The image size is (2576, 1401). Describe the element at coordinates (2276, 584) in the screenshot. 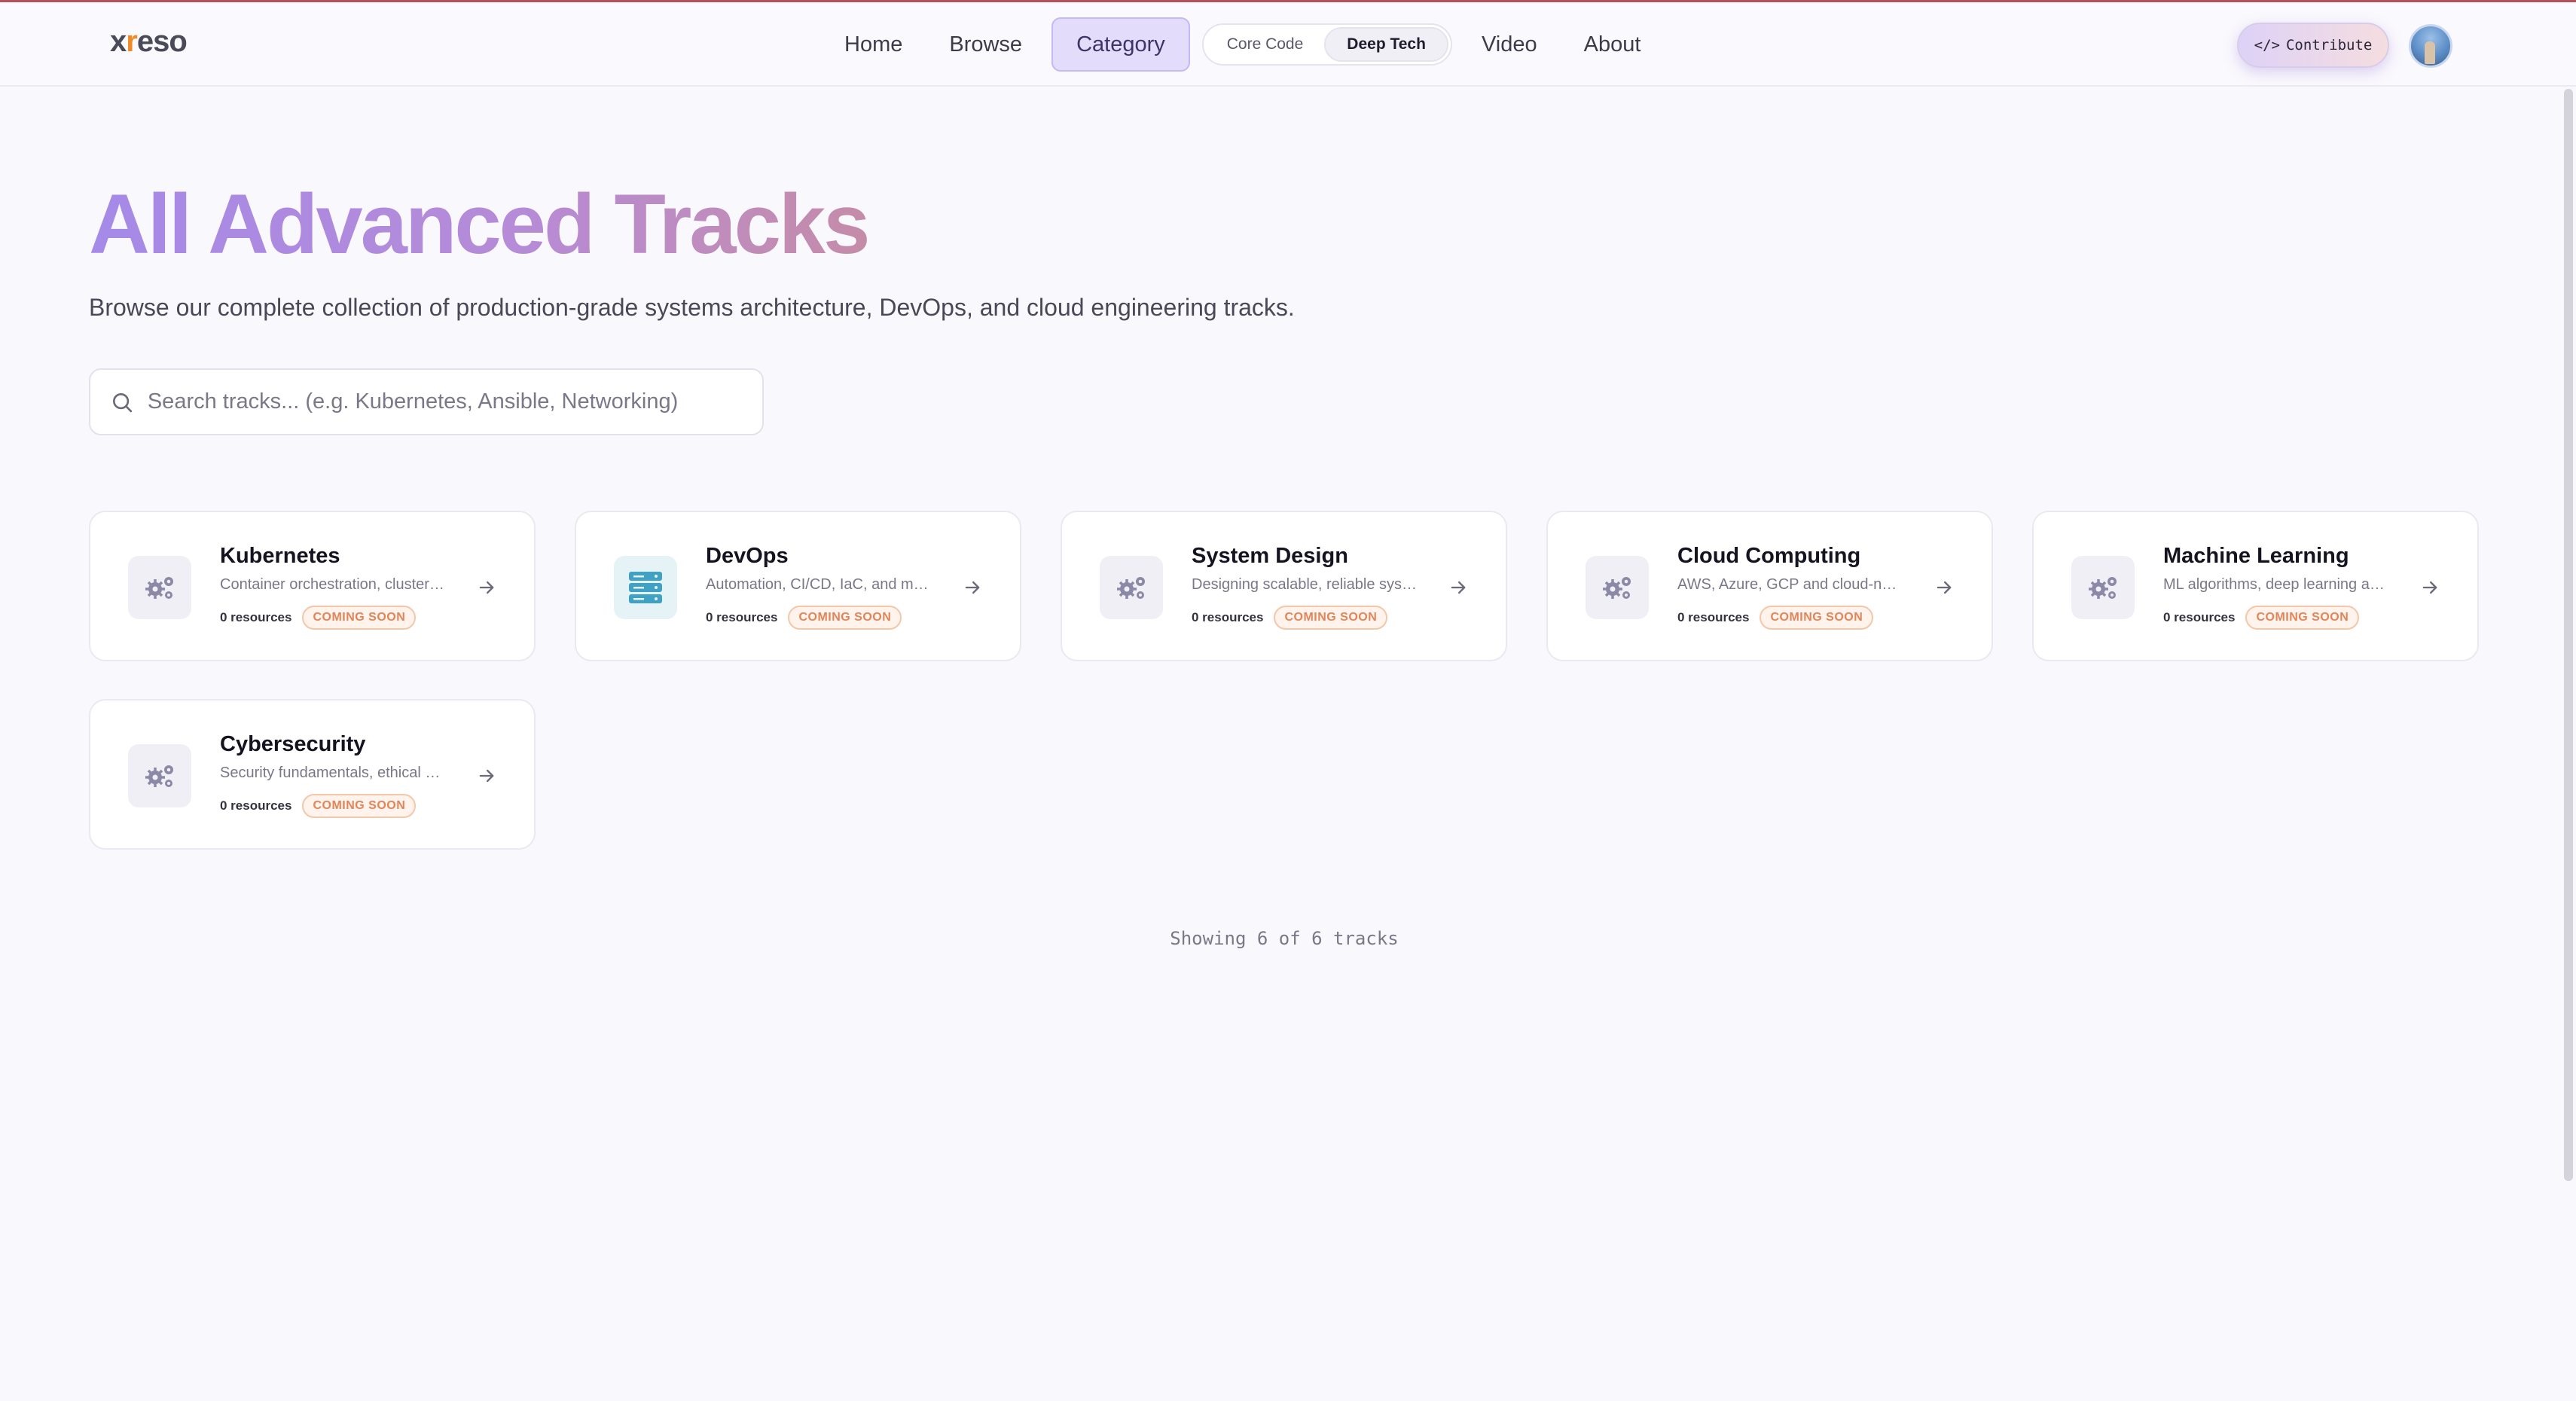

I see `track-description: ML algorithms, deep learning and AI` at that location.